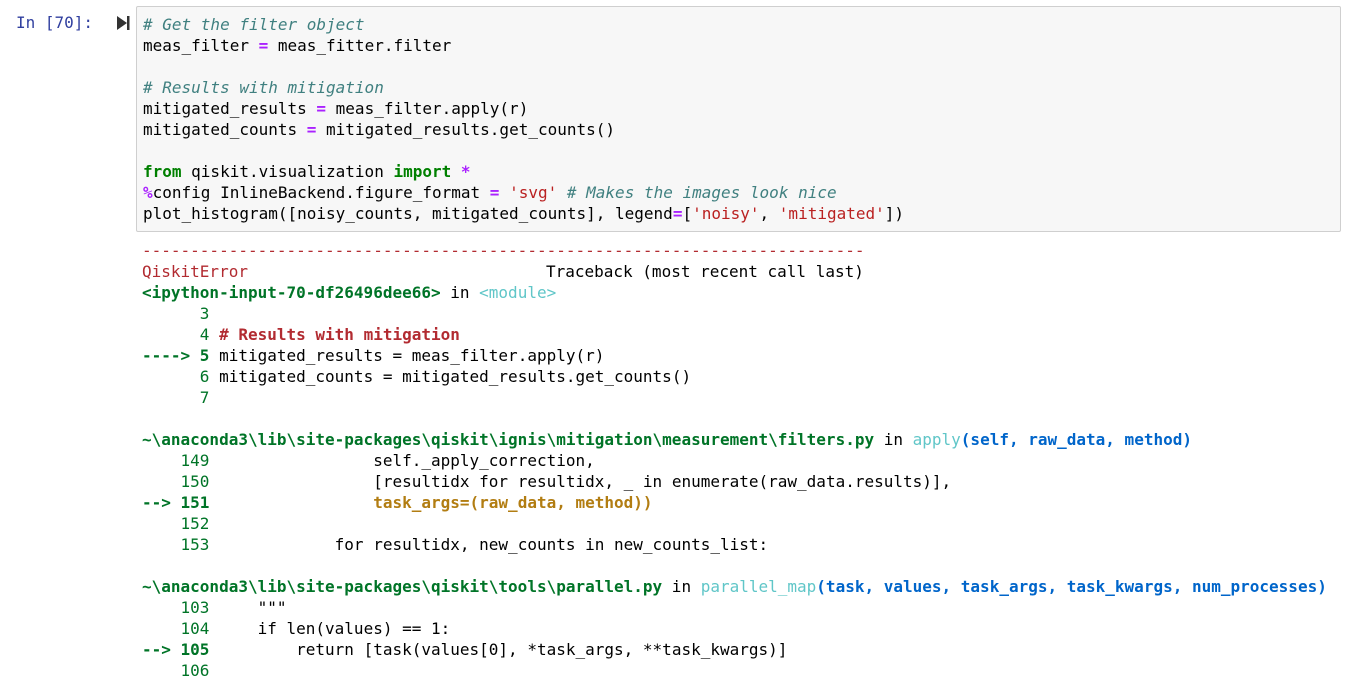 This screenshot has height=681, width=1356. Describe the element at coordinates (176, 523) in the screenshot. I see `line-number: 152` at that location.